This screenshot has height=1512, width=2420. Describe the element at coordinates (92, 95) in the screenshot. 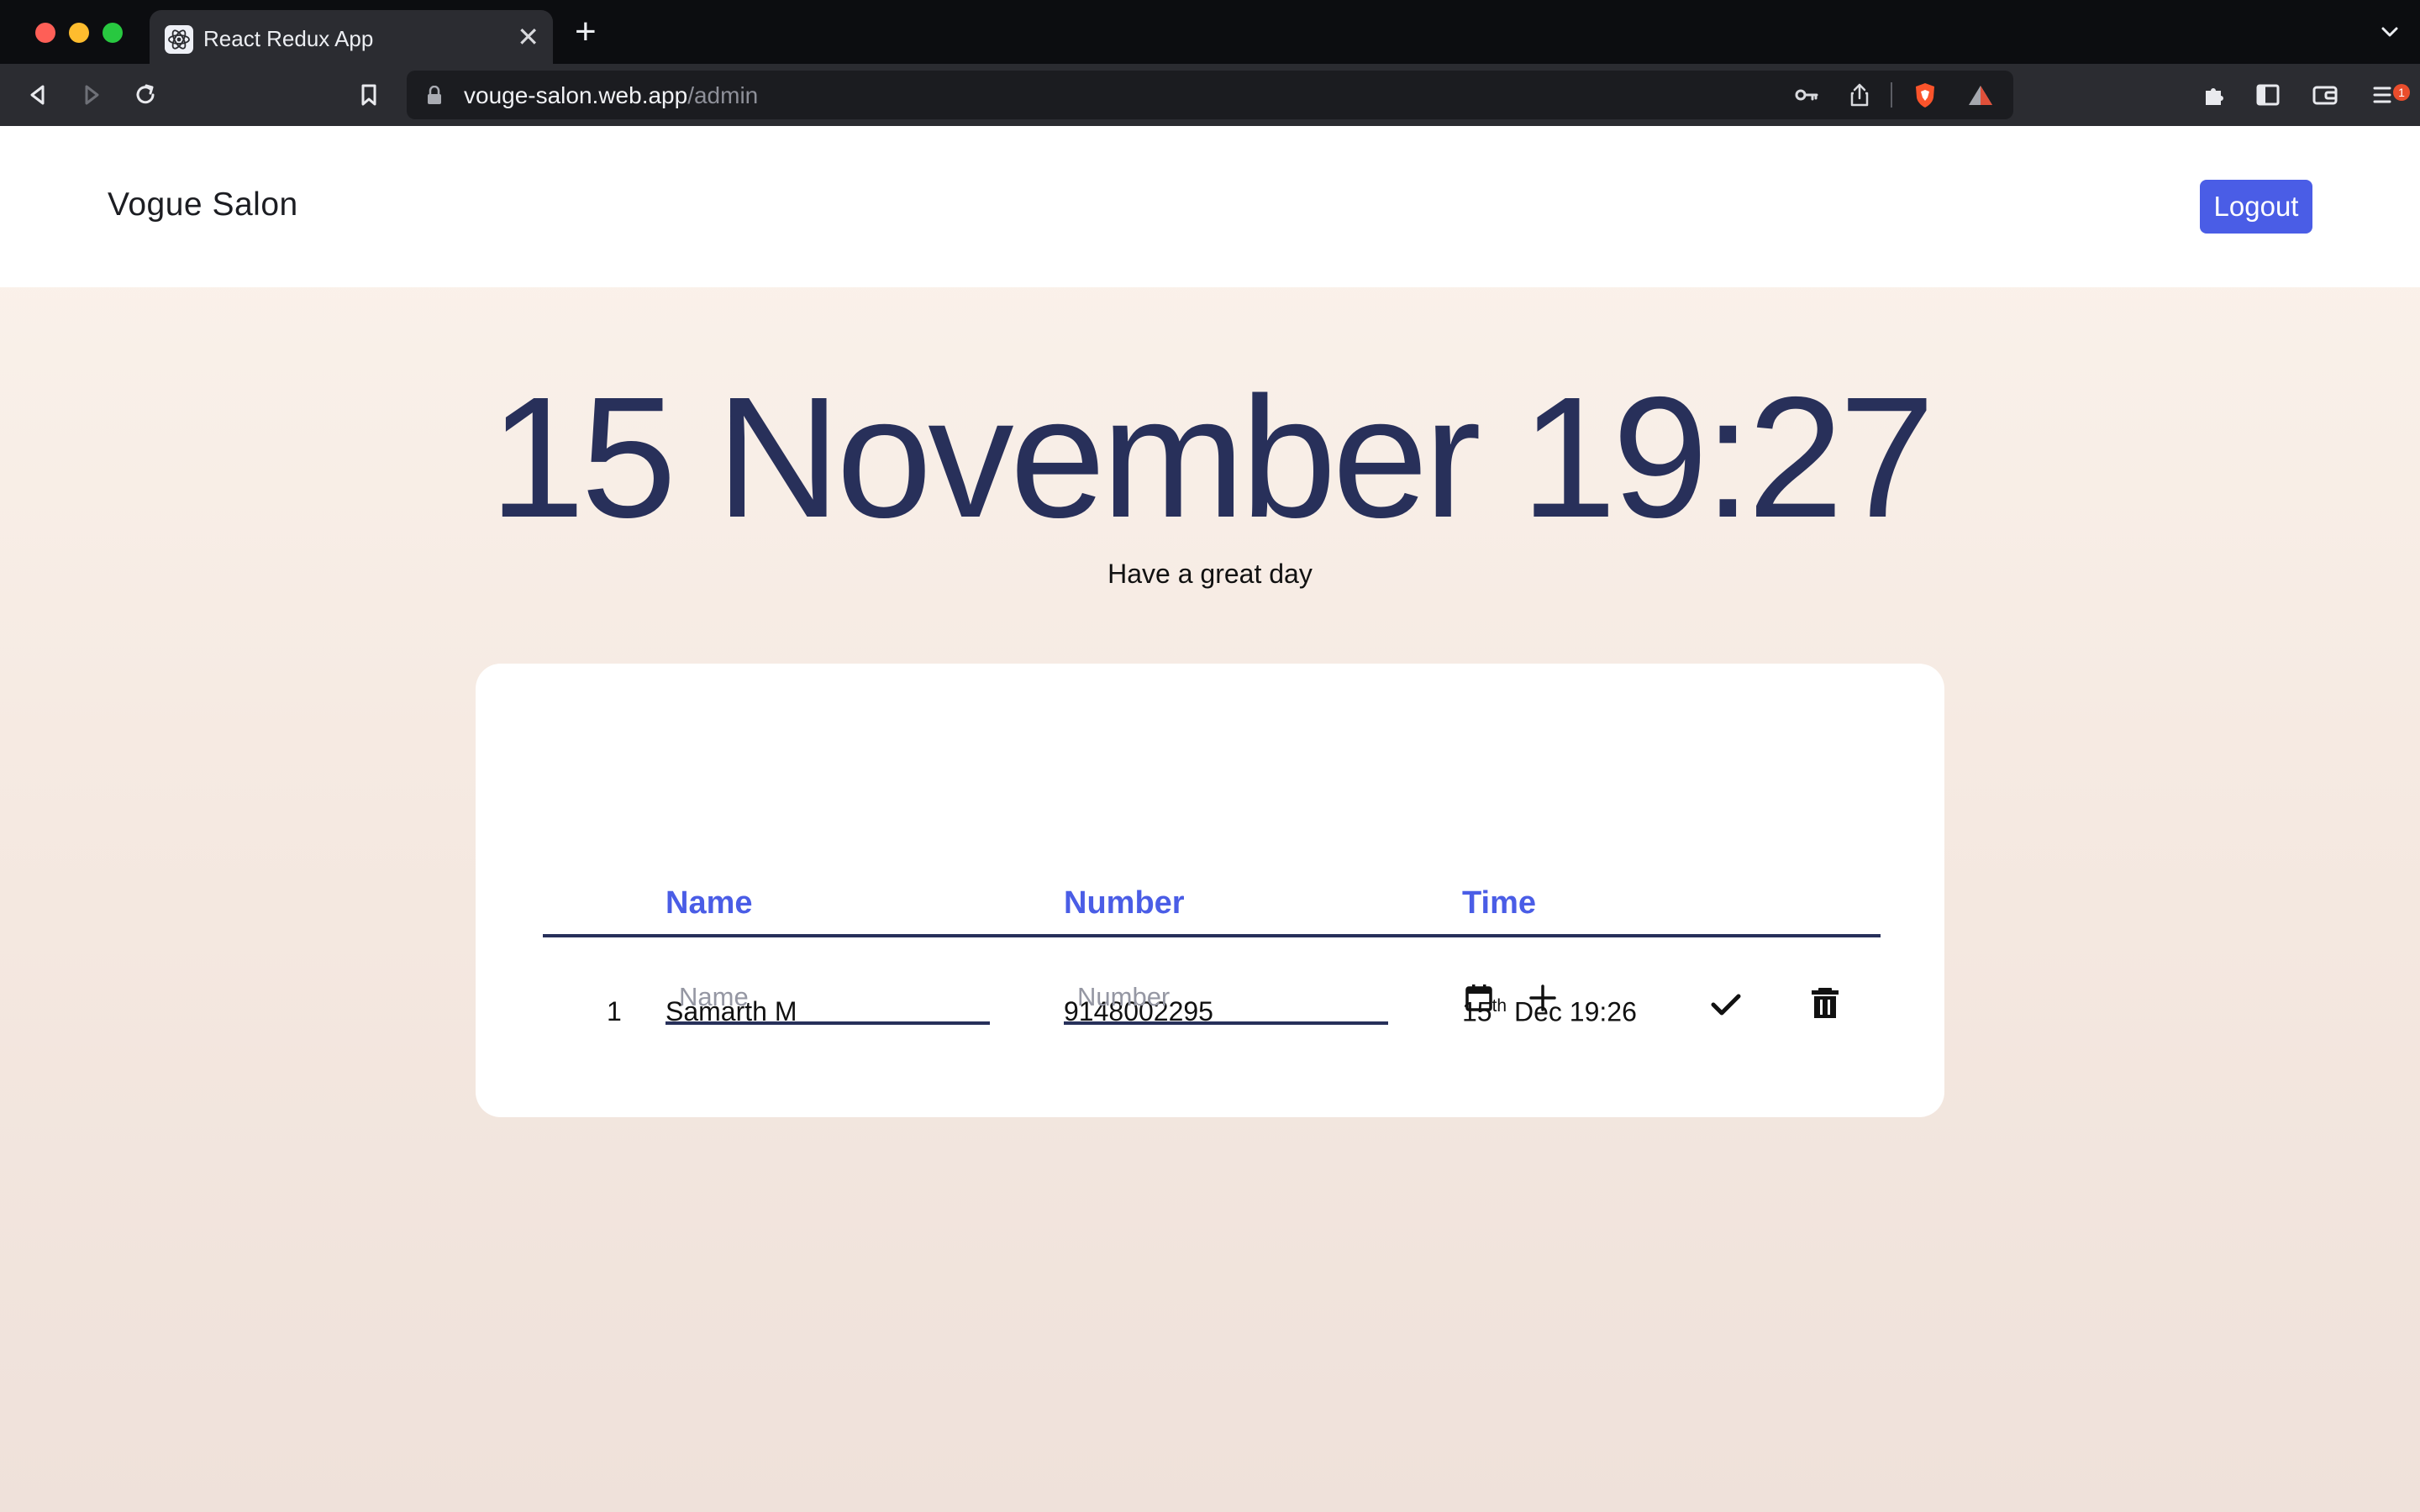

I see `forward-arrow-icon` at that location.